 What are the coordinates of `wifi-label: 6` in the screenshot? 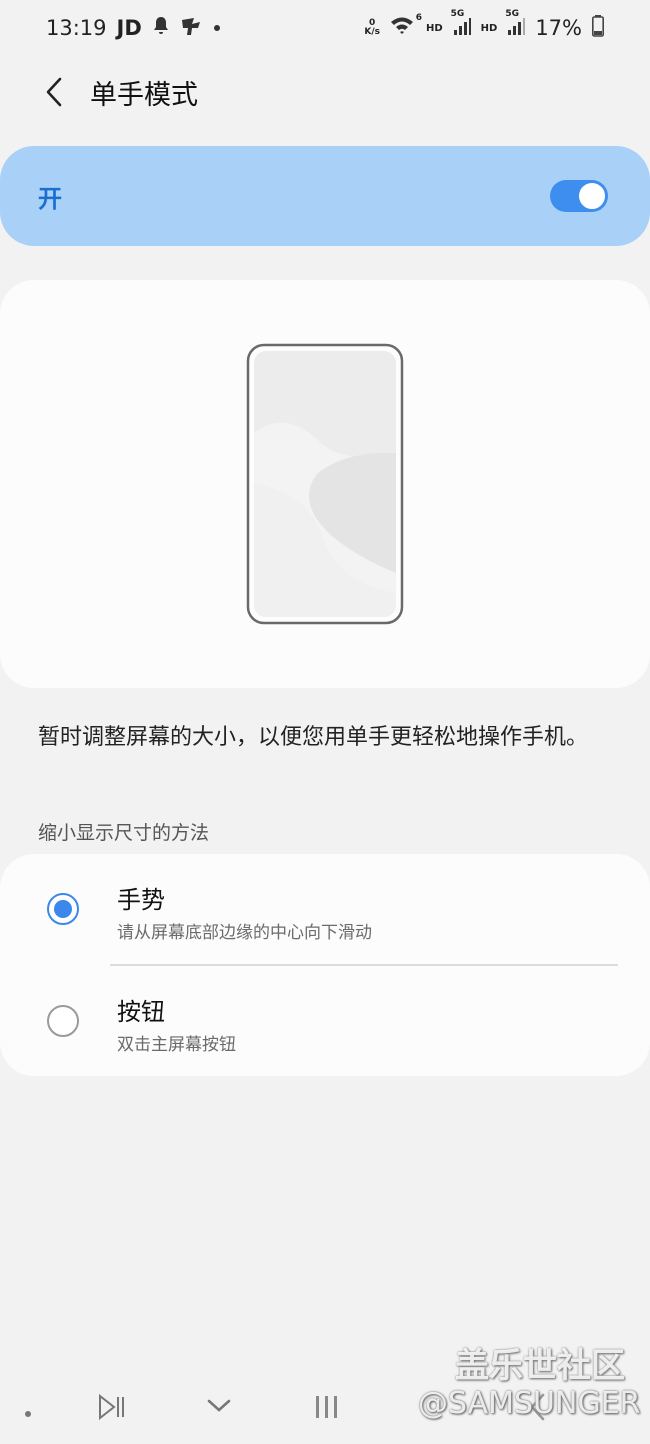 It's located at (418, 17).